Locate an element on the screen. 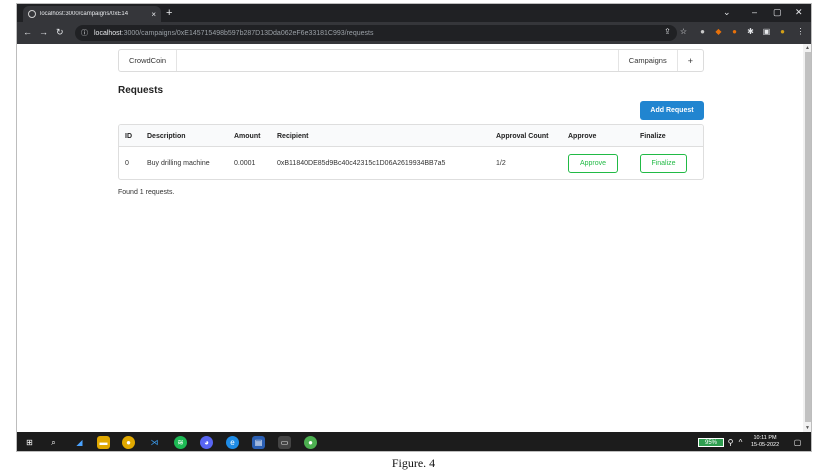 The width and height of the screenshot is (827, 471). share-icon: ⇪ is located at coordinates (667, 31).